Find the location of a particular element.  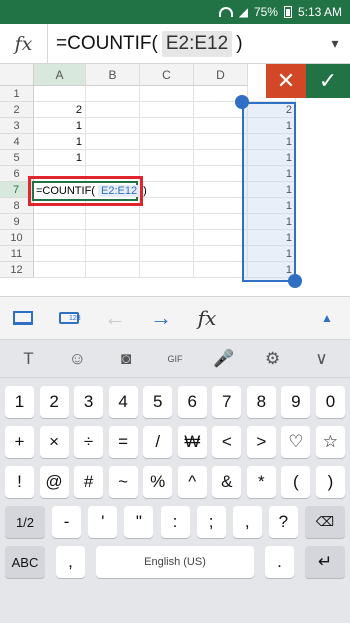

key-row2-3: = is located at coordinates (123, 442).